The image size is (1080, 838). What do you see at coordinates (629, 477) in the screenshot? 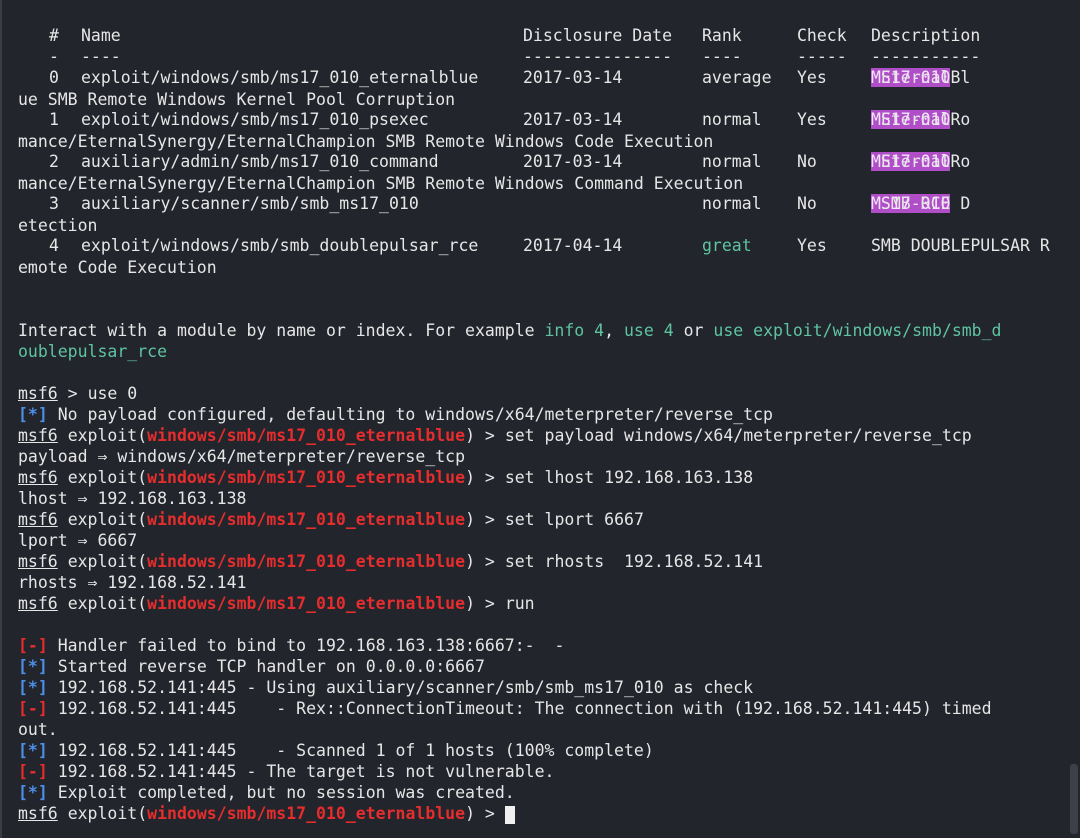
I see `command-text: set lhost 192.168.163.138` at bounding box center [629, 477].